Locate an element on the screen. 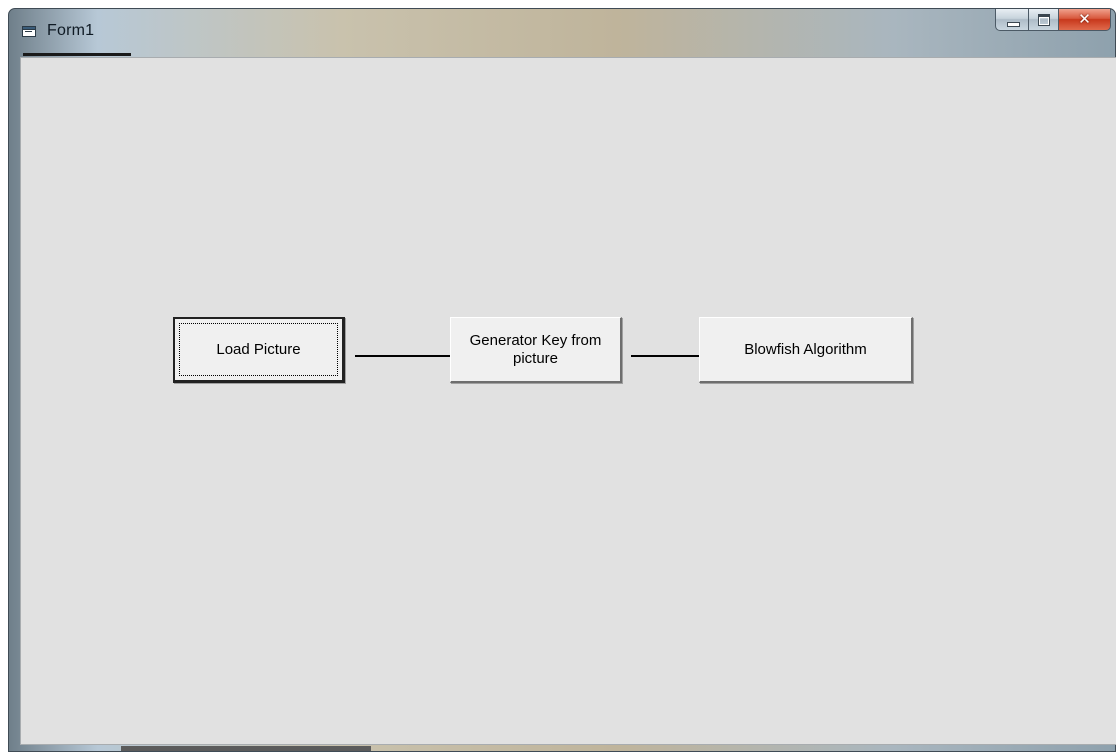  bottom-edge-strip is located at coordinates (246, 748).